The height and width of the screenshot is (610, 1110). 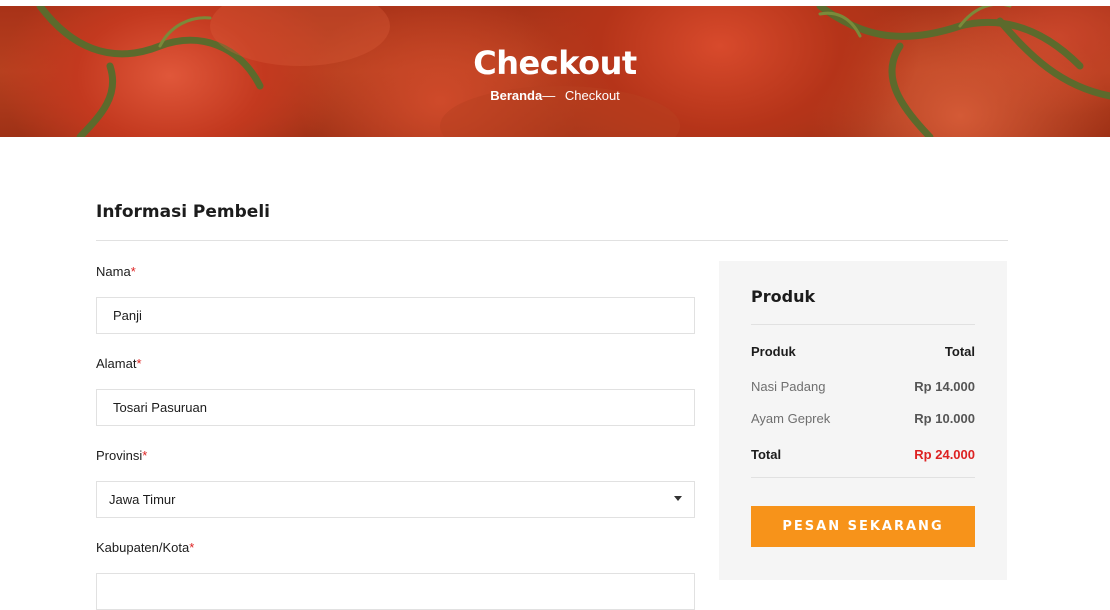 I want to click on name-label: Nama*, so click(x=116, y=271).